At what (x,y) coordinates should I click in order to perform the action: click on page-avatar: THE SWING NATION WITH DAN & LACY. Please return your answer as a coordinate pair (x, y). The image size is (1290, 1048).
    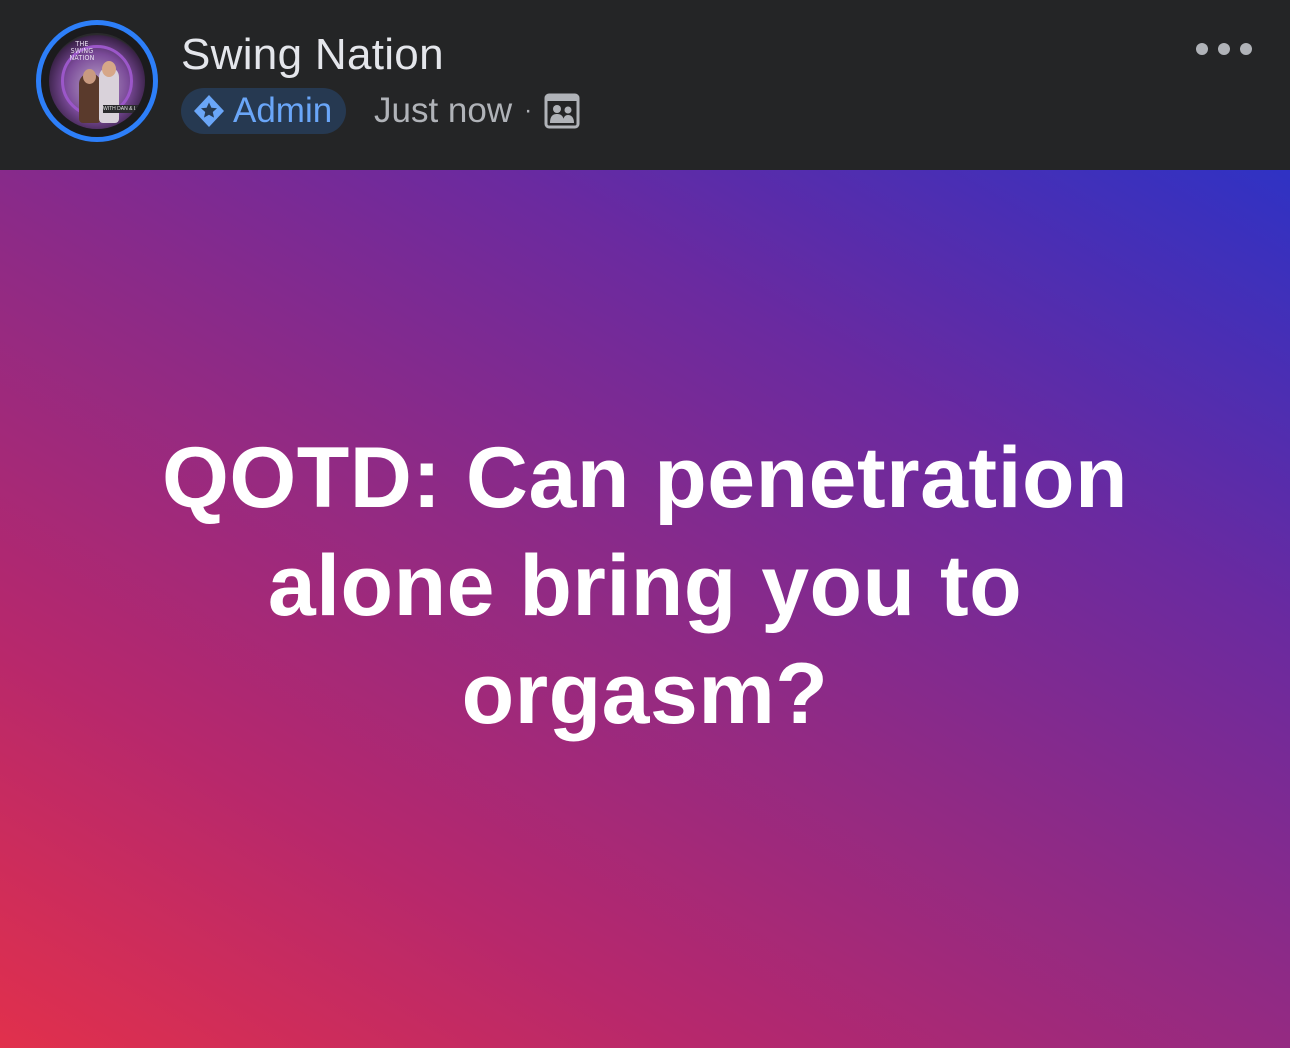
    Looking at the image, I should click on (97, 81).